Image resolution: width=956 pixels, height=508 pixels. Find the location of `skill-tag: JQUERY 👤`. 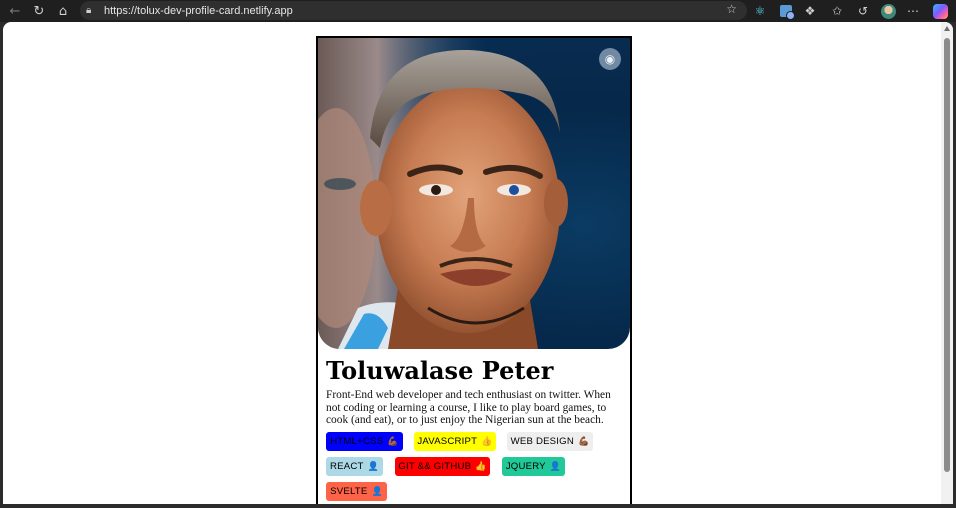

skill-tag: JQUERY 👤 is located at coordinates (533, 466).